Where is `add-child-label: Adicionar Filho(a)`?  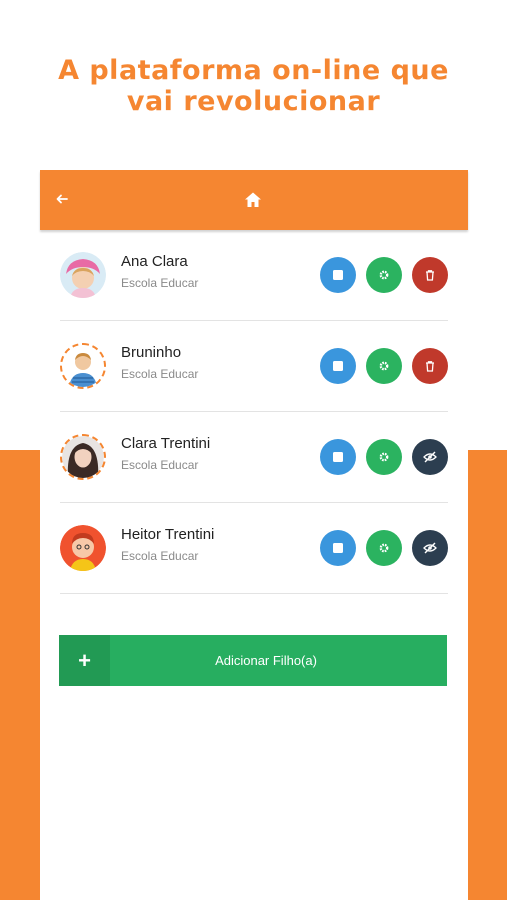 add-child-label: Adicionar Filho(a) is located at coordinates (266, 660).